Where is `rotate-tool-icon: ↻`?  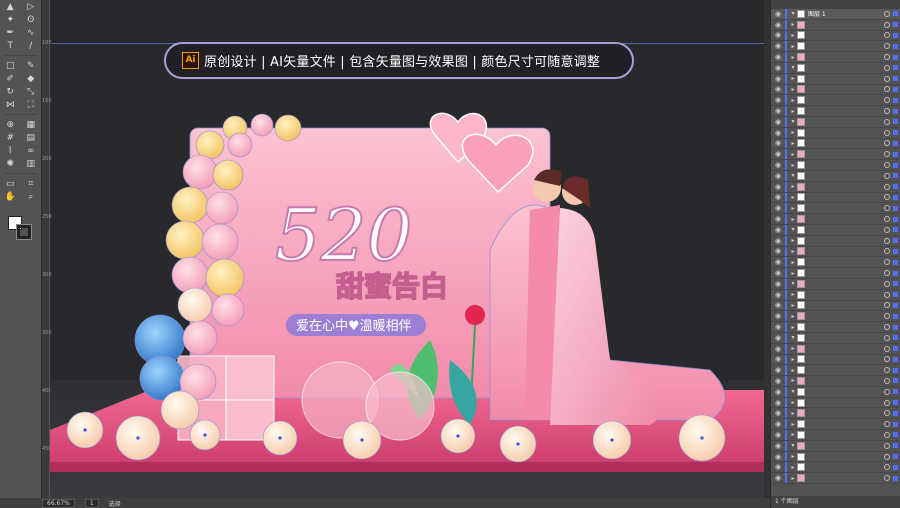 rotate-tool-icon: ↻ is located at coordinates (10, 92).